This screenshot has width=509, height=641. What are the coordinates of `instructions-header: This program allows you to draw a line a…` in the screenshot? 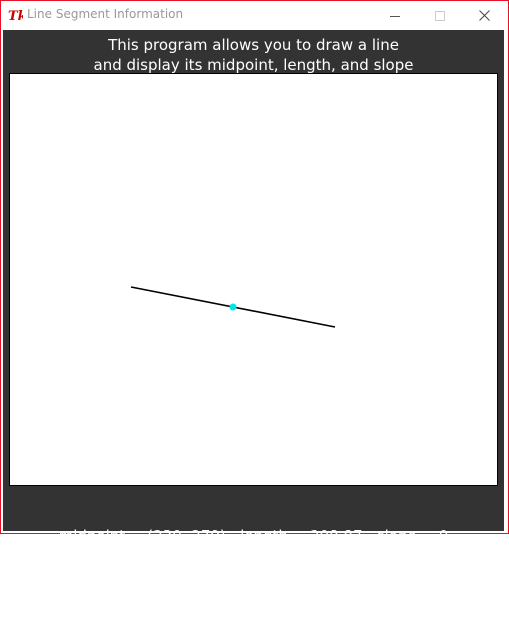 It's located at (253, 55).